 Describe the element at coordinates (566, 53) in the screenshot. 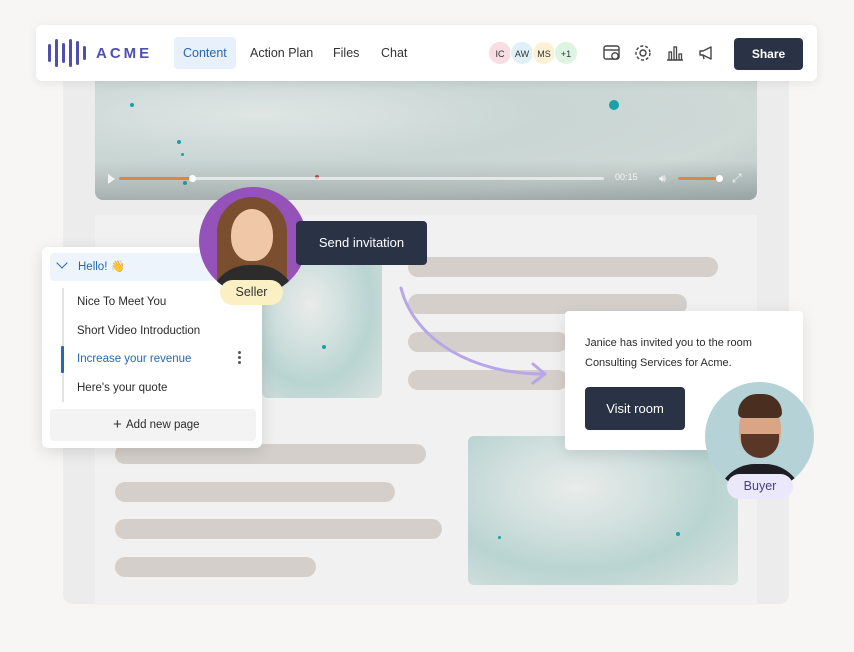

I see `avatar-more-count: +1` at that location.